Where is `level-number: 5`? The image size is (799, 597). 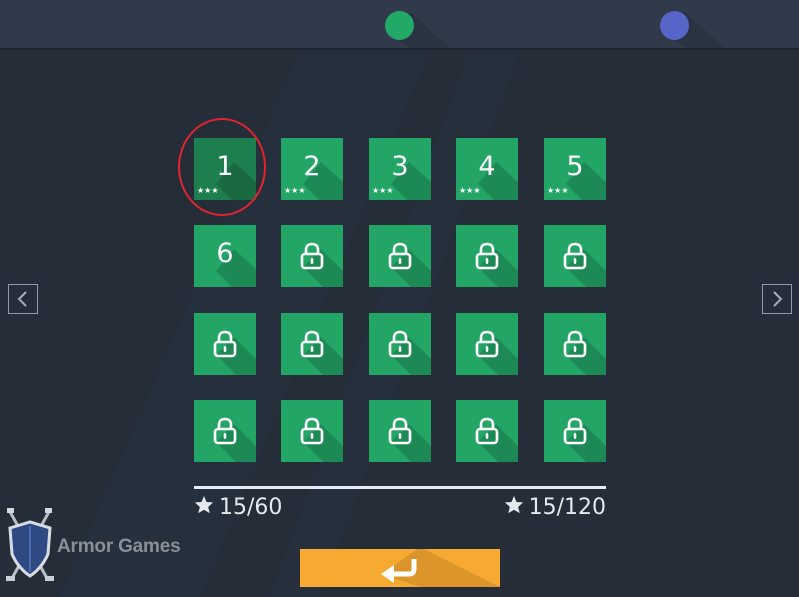
level-number: 5 is located at coordinates (575, 166).